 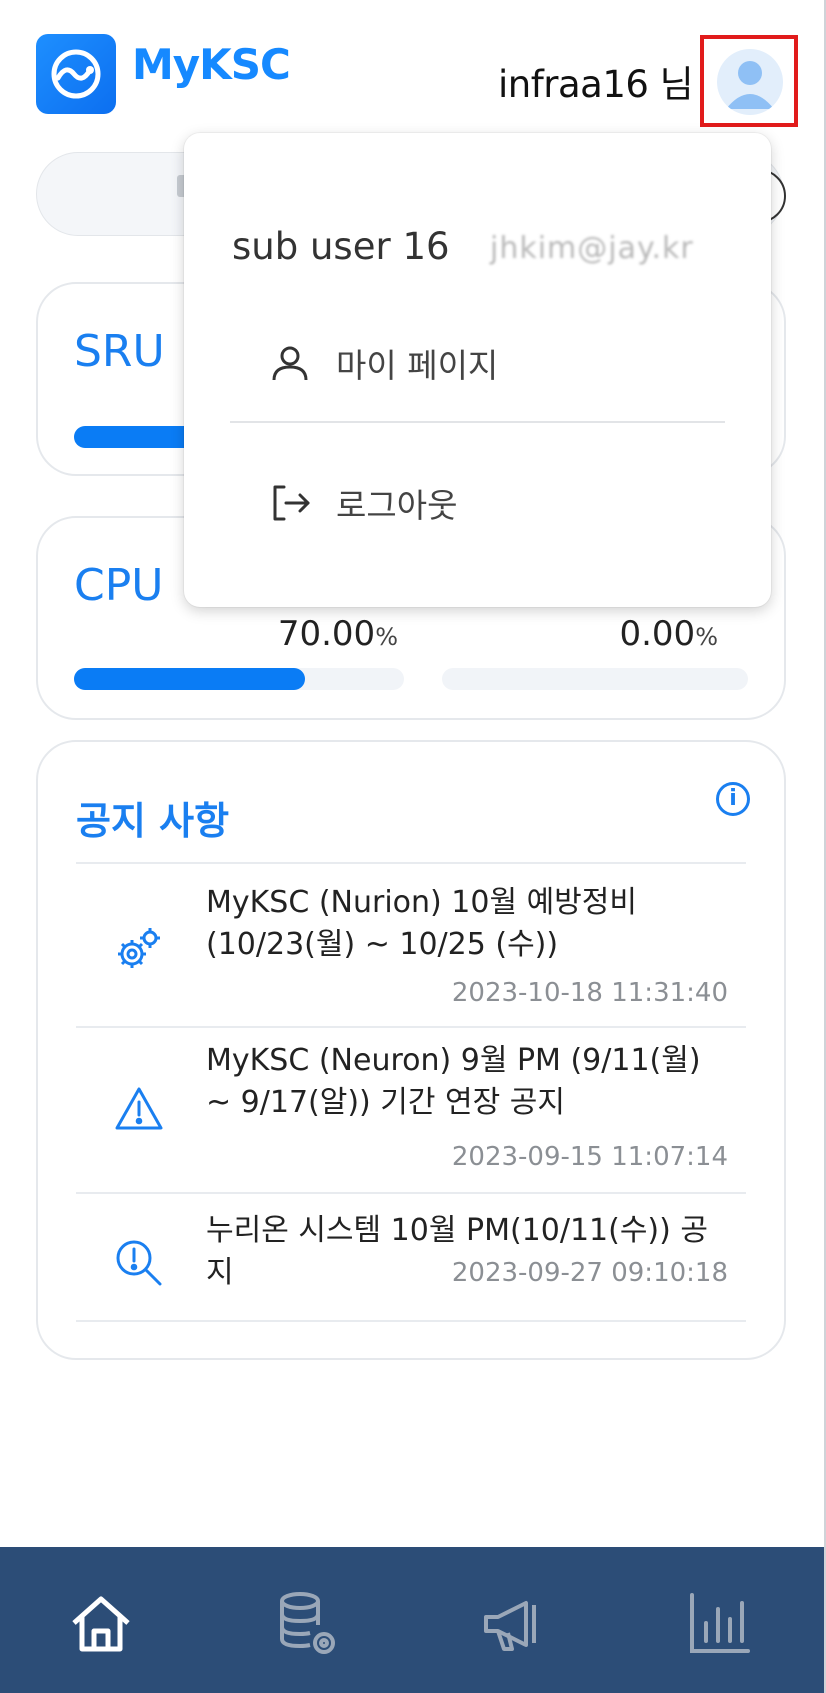 What do you see at coordinates (291, 505) in the screenshot?
I see `logout-icon` at bounding box center [291, 505].